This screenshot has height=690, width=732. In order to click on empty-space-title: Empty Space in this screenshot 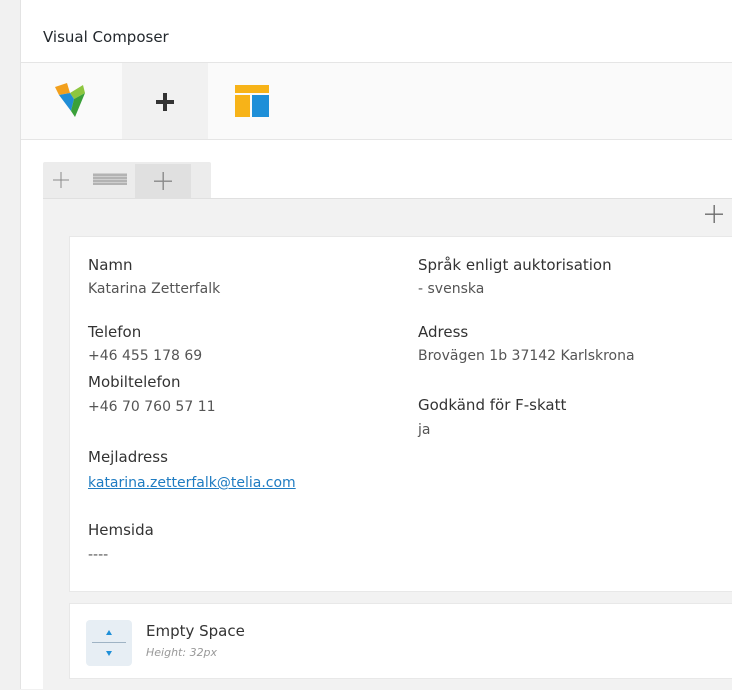, I will do `click(195, 631)`.